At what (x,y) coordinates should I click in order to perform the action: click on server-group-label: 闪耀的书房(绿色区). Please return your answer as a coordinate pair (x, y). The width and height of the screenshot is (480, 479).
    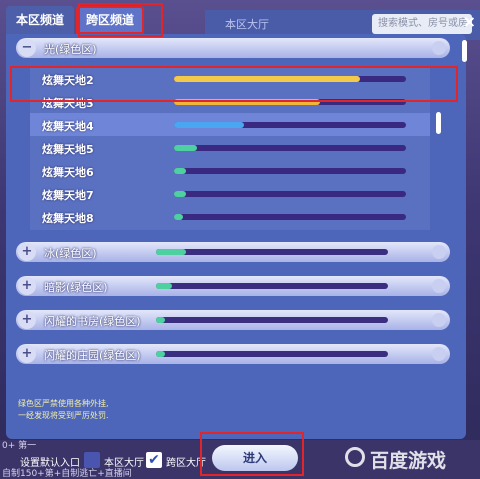
    Looking at the image, I should click on (92, 321).